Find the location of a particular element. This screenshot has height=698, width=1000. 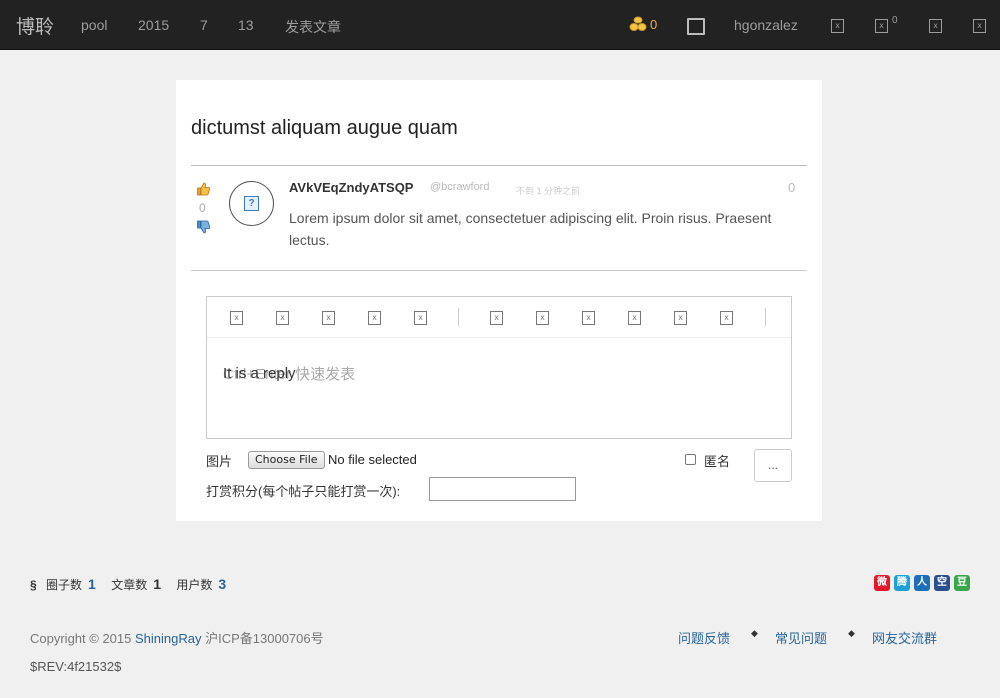

tip-points-input is located at coordinates (502, 489).